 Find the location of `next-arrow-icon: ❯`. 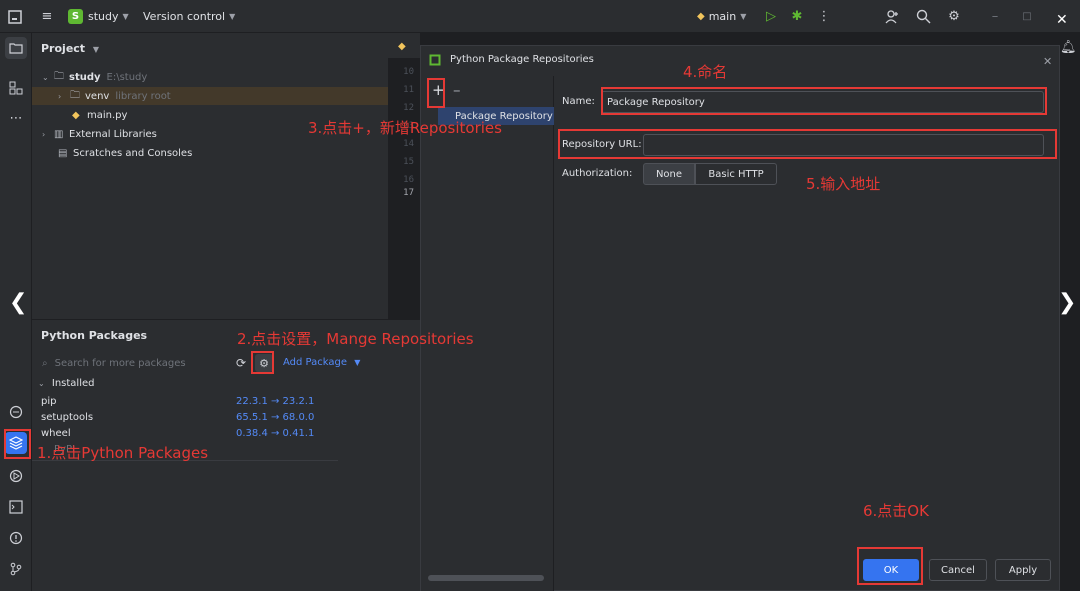

next-arrow-icon: ❯ is located at coordinates (1067, 302).